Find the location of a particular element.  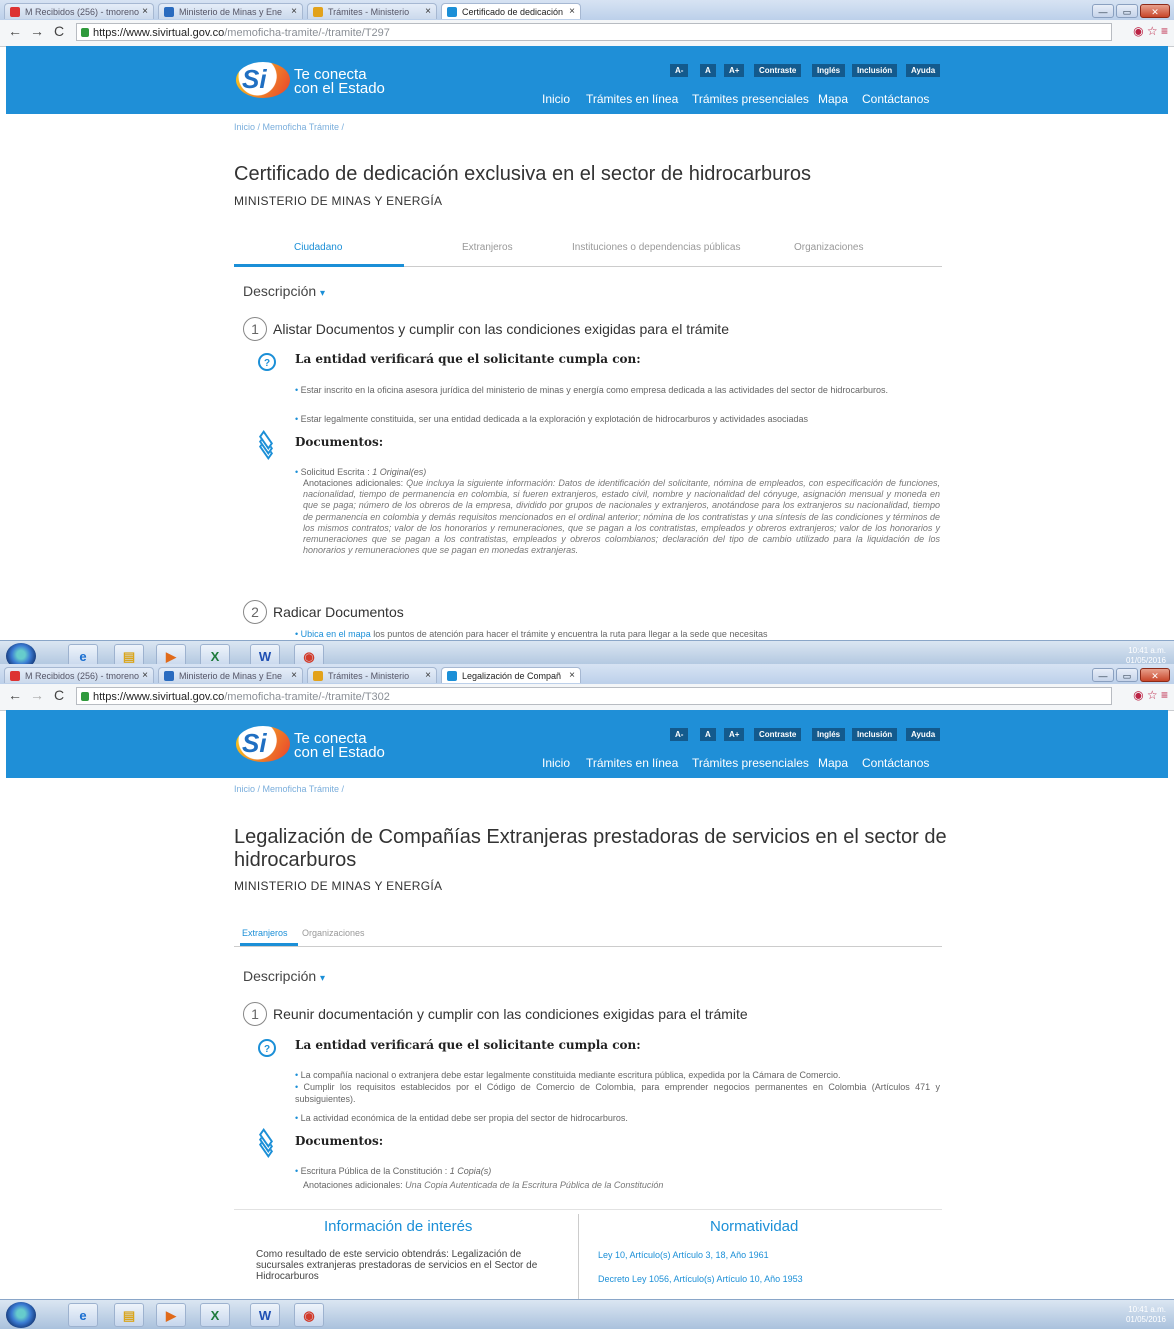

gmail-icon is located at coordinates (15, 676).